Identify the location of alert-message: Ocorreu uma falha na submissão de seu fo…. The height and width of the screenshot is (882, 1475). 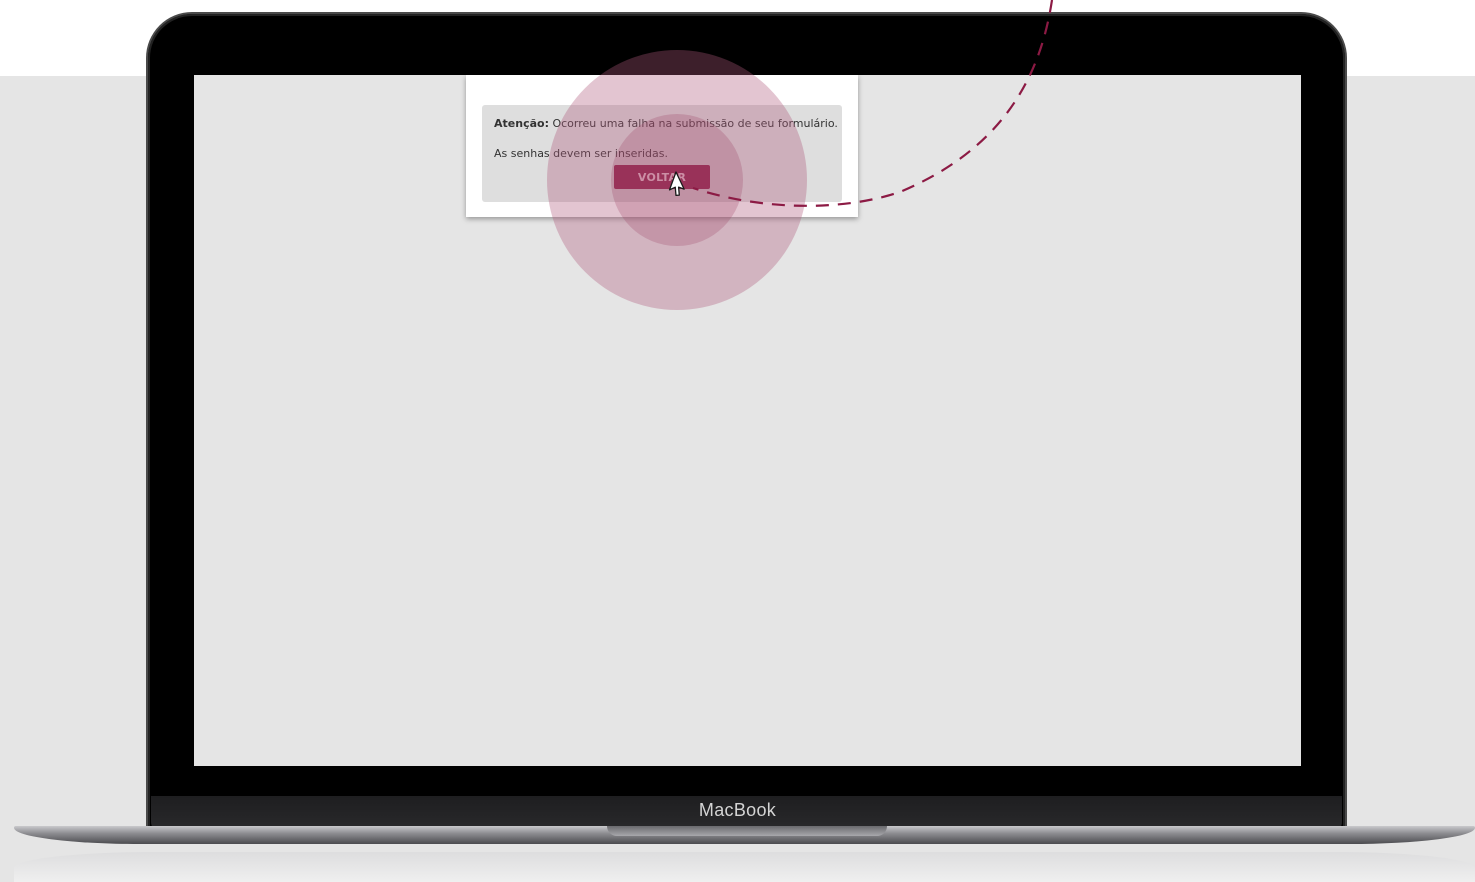
(695, 123).